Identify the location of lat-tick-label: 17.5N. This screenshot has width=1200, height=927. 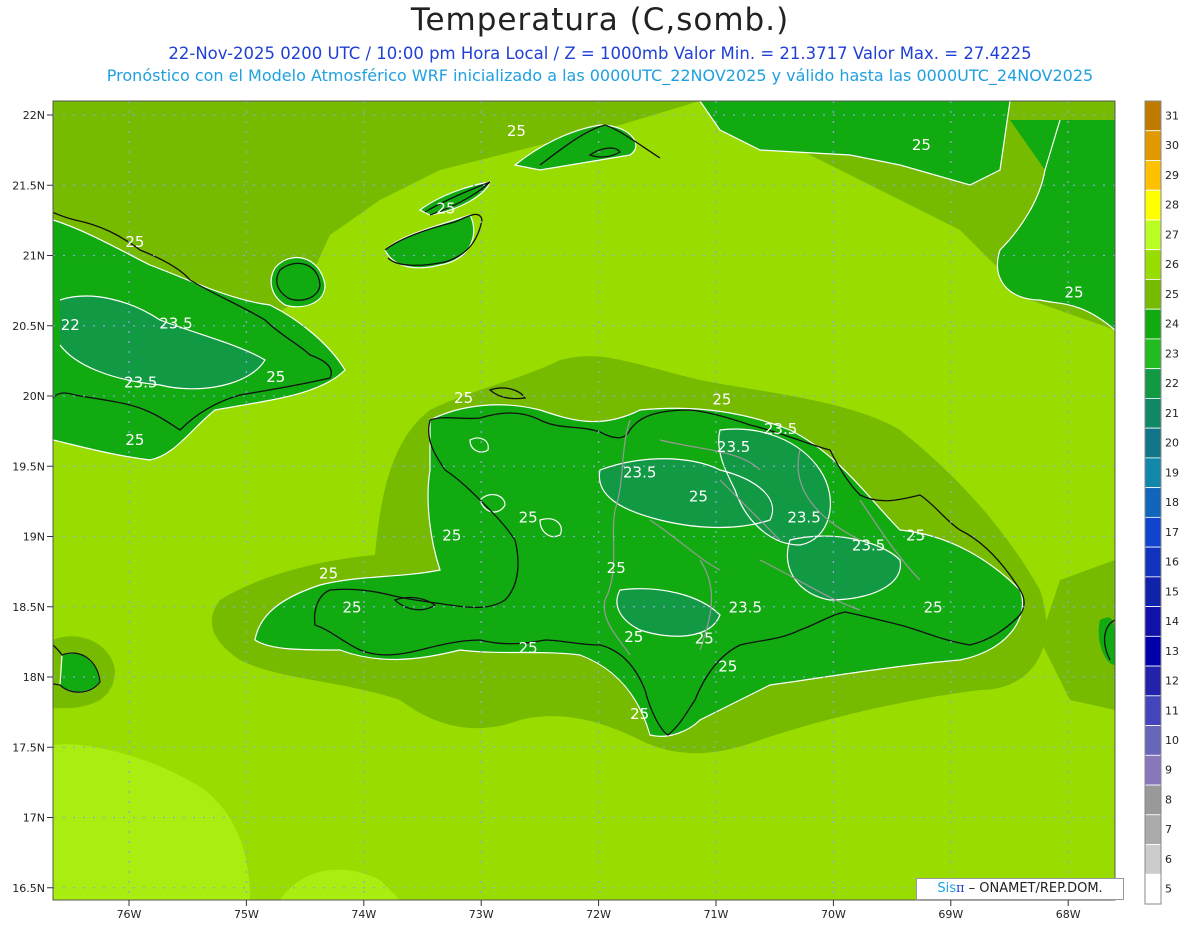
(28, 747).